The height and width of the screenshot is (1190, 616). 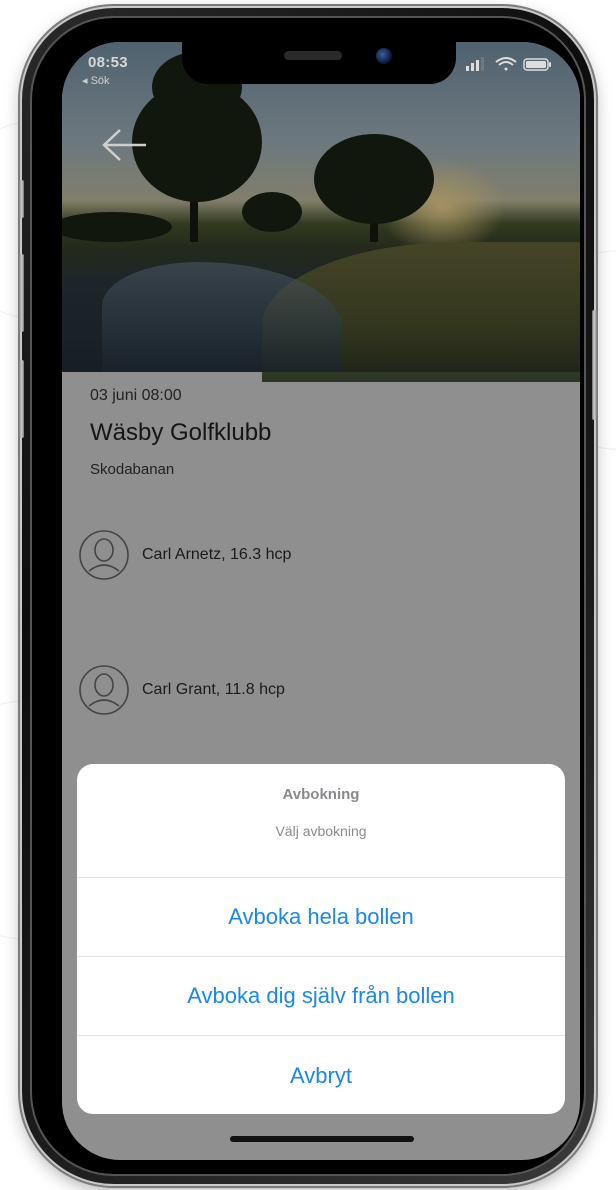 What do you see at coordinates (21, 199) in the screenshot?
I see `silent-switch` at bounding box center [21, 199].